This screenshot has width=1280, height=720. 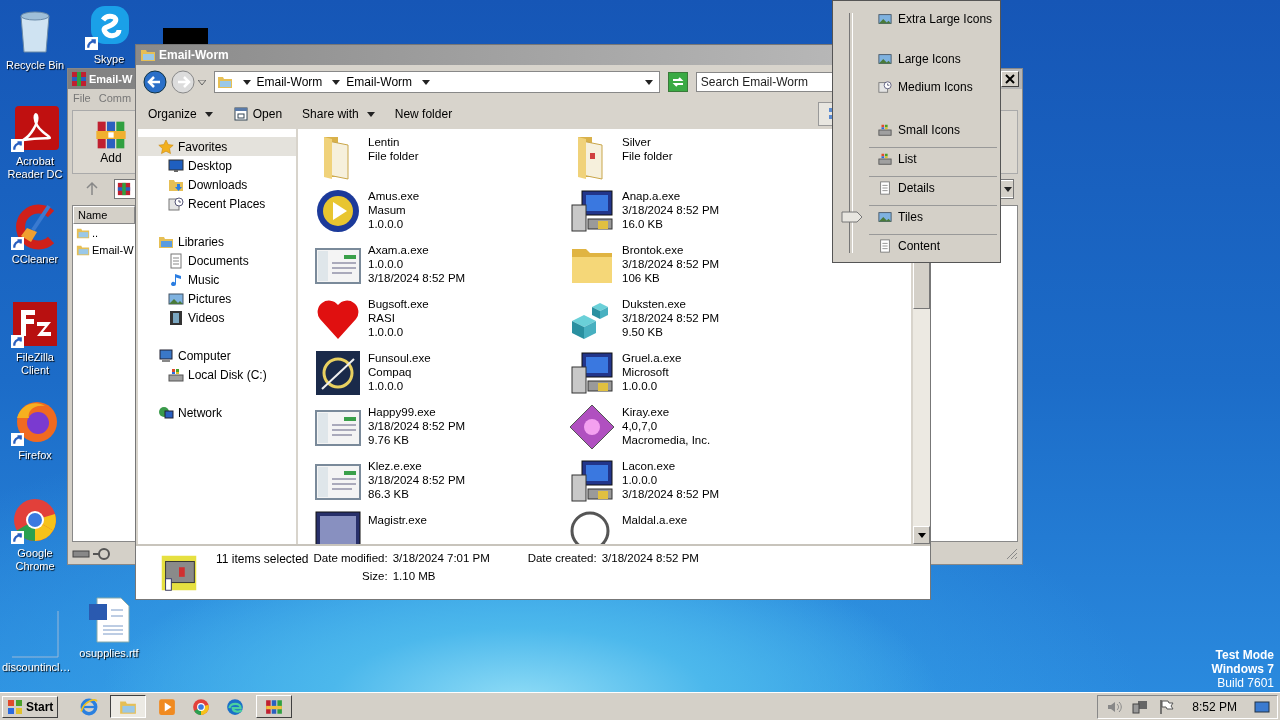 I want to click on start-button: Start, so click(x=30, y=706).